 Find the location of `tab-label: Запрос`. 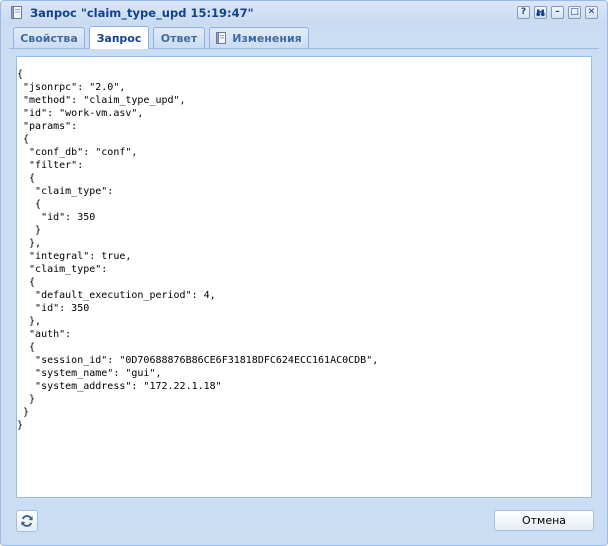

tab-label: Запрос is located at coordinates (119, 38).